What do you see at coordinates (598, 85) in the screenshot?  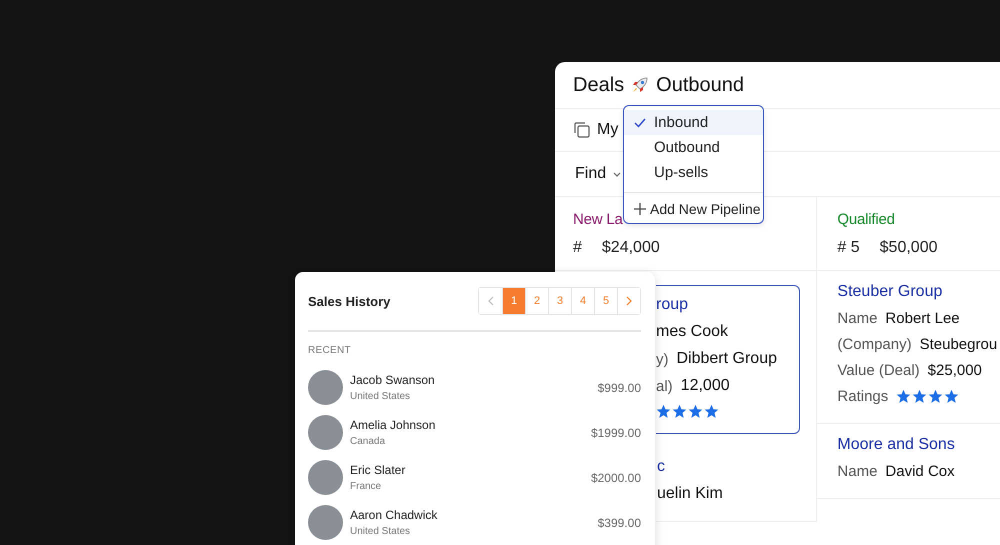 I see `page-title: Deals` at bounding box center [598, 85].